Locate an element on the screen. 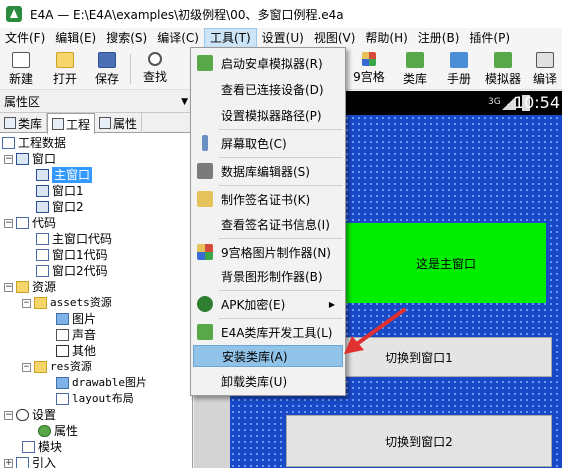 The image size is (562, 468). menu-item-label: APK加密(E) is located at coordinates (253, 304).